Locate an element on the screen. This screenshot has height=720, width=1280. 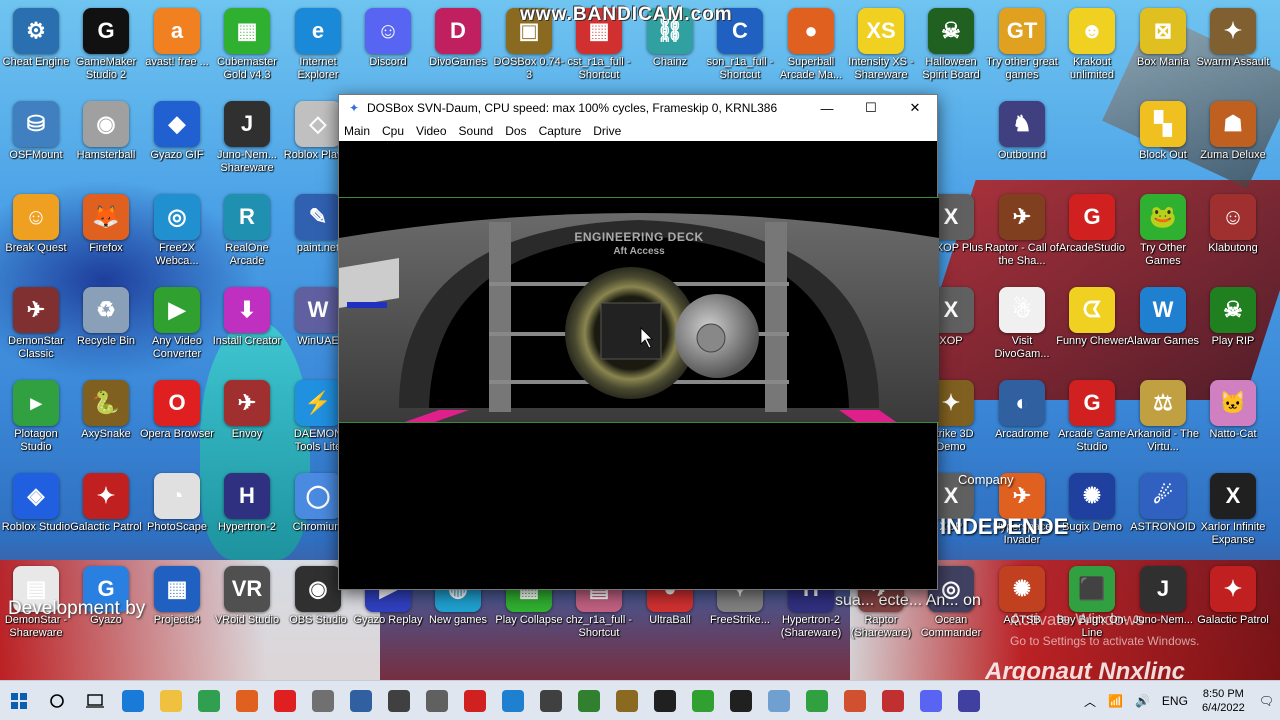
desktop-icon: G GameMaker Studio 2 is located at coordinates (106, 49).